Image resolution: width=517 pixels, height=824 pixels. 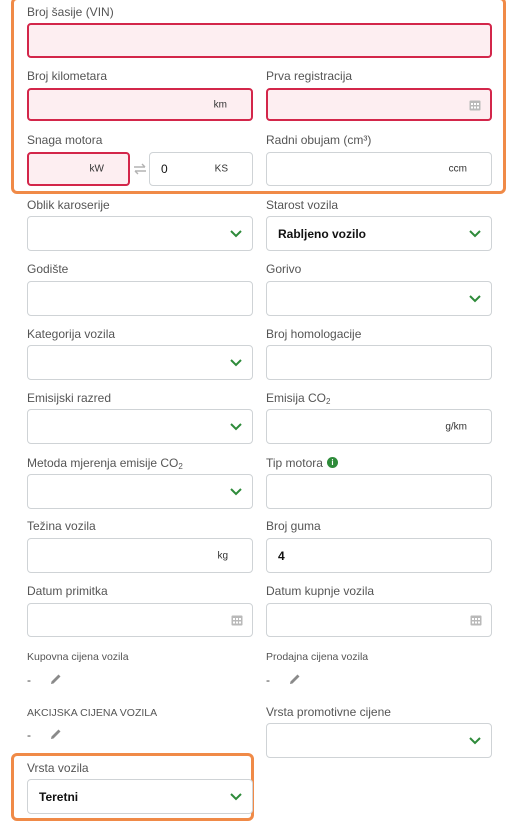 I want to click on fuel-label: Gorivo, so click(x=284, y=269).